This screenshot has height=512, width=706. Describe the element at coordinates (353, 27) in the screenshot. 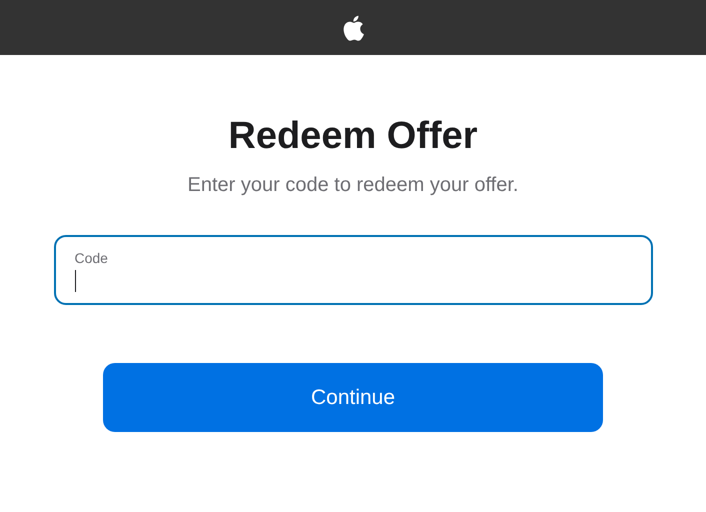

I see `apple-icon` at that location.